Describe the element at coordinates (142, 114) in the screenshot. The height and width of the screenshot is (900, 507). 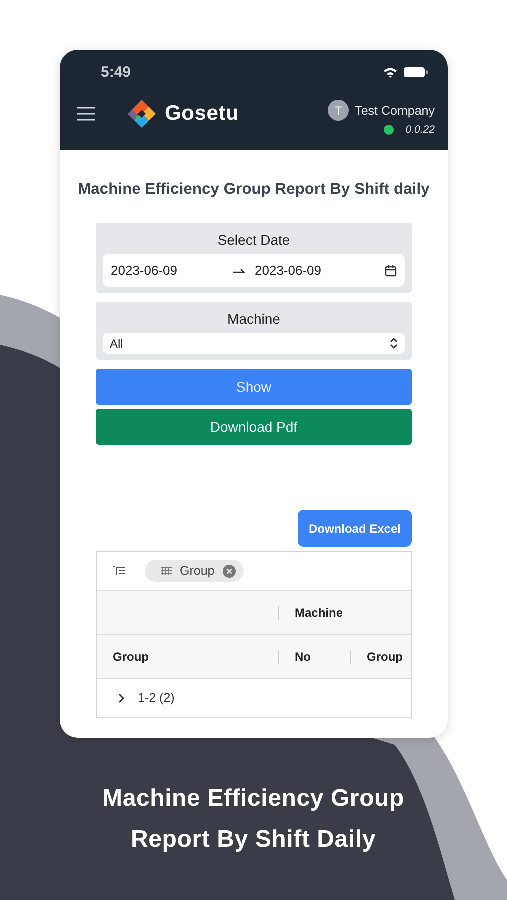
I see `logo-icon` at that location.